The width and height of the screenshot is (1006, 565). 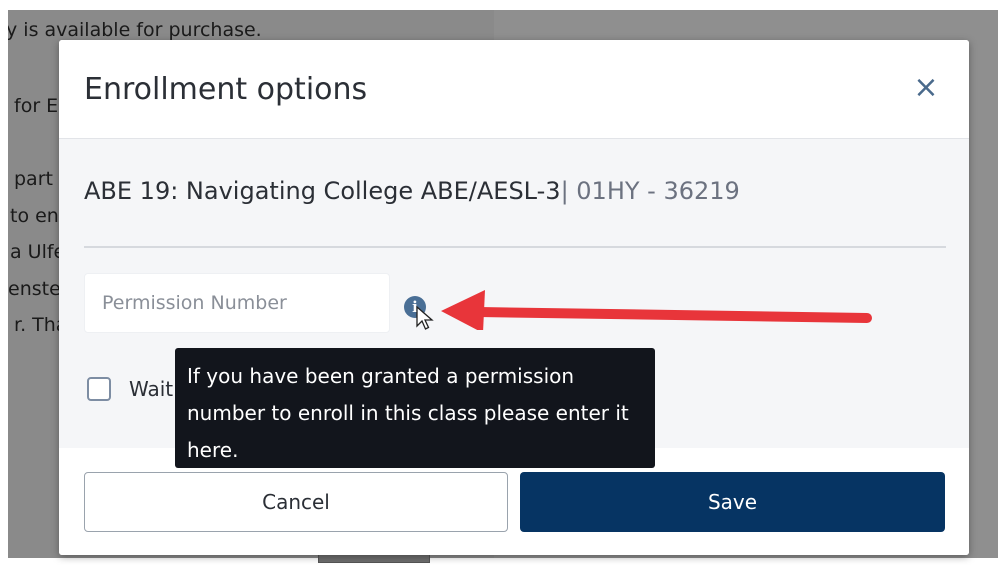 What do you see at coordinates (36, 106) in the screenshot?
I see `background-text-line: for E` at bounding box center [36, 106].